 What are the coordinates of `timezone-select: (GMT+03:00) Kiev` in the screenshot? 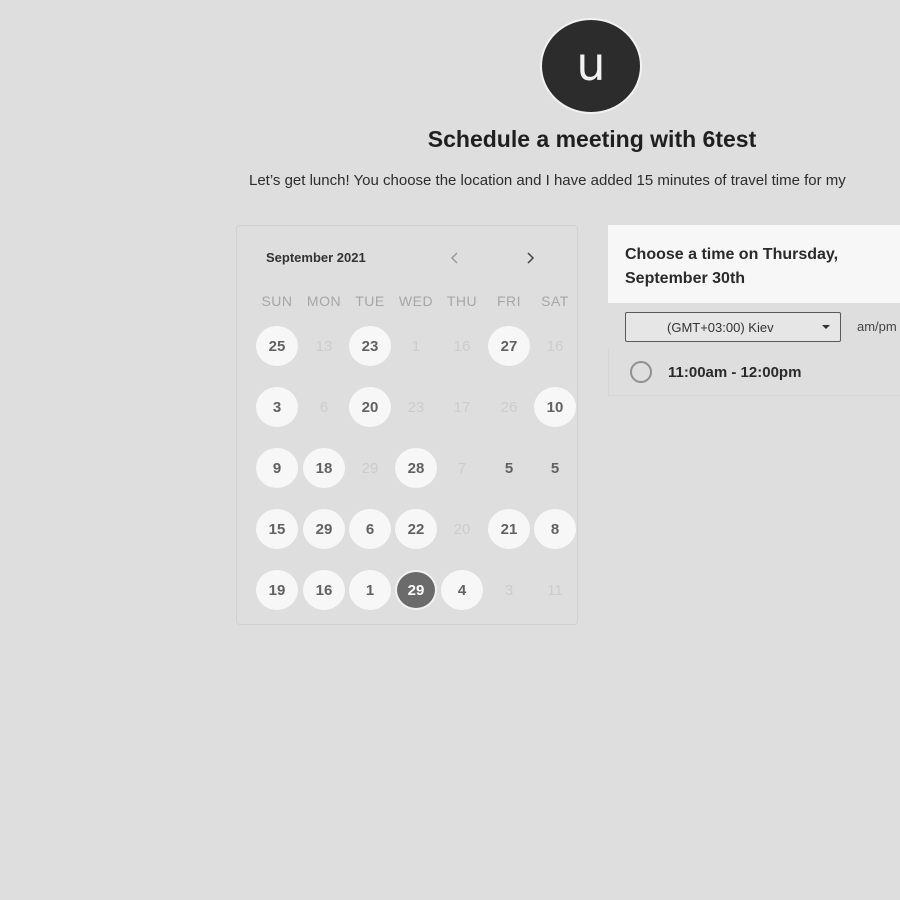 It's located at (733, 327).